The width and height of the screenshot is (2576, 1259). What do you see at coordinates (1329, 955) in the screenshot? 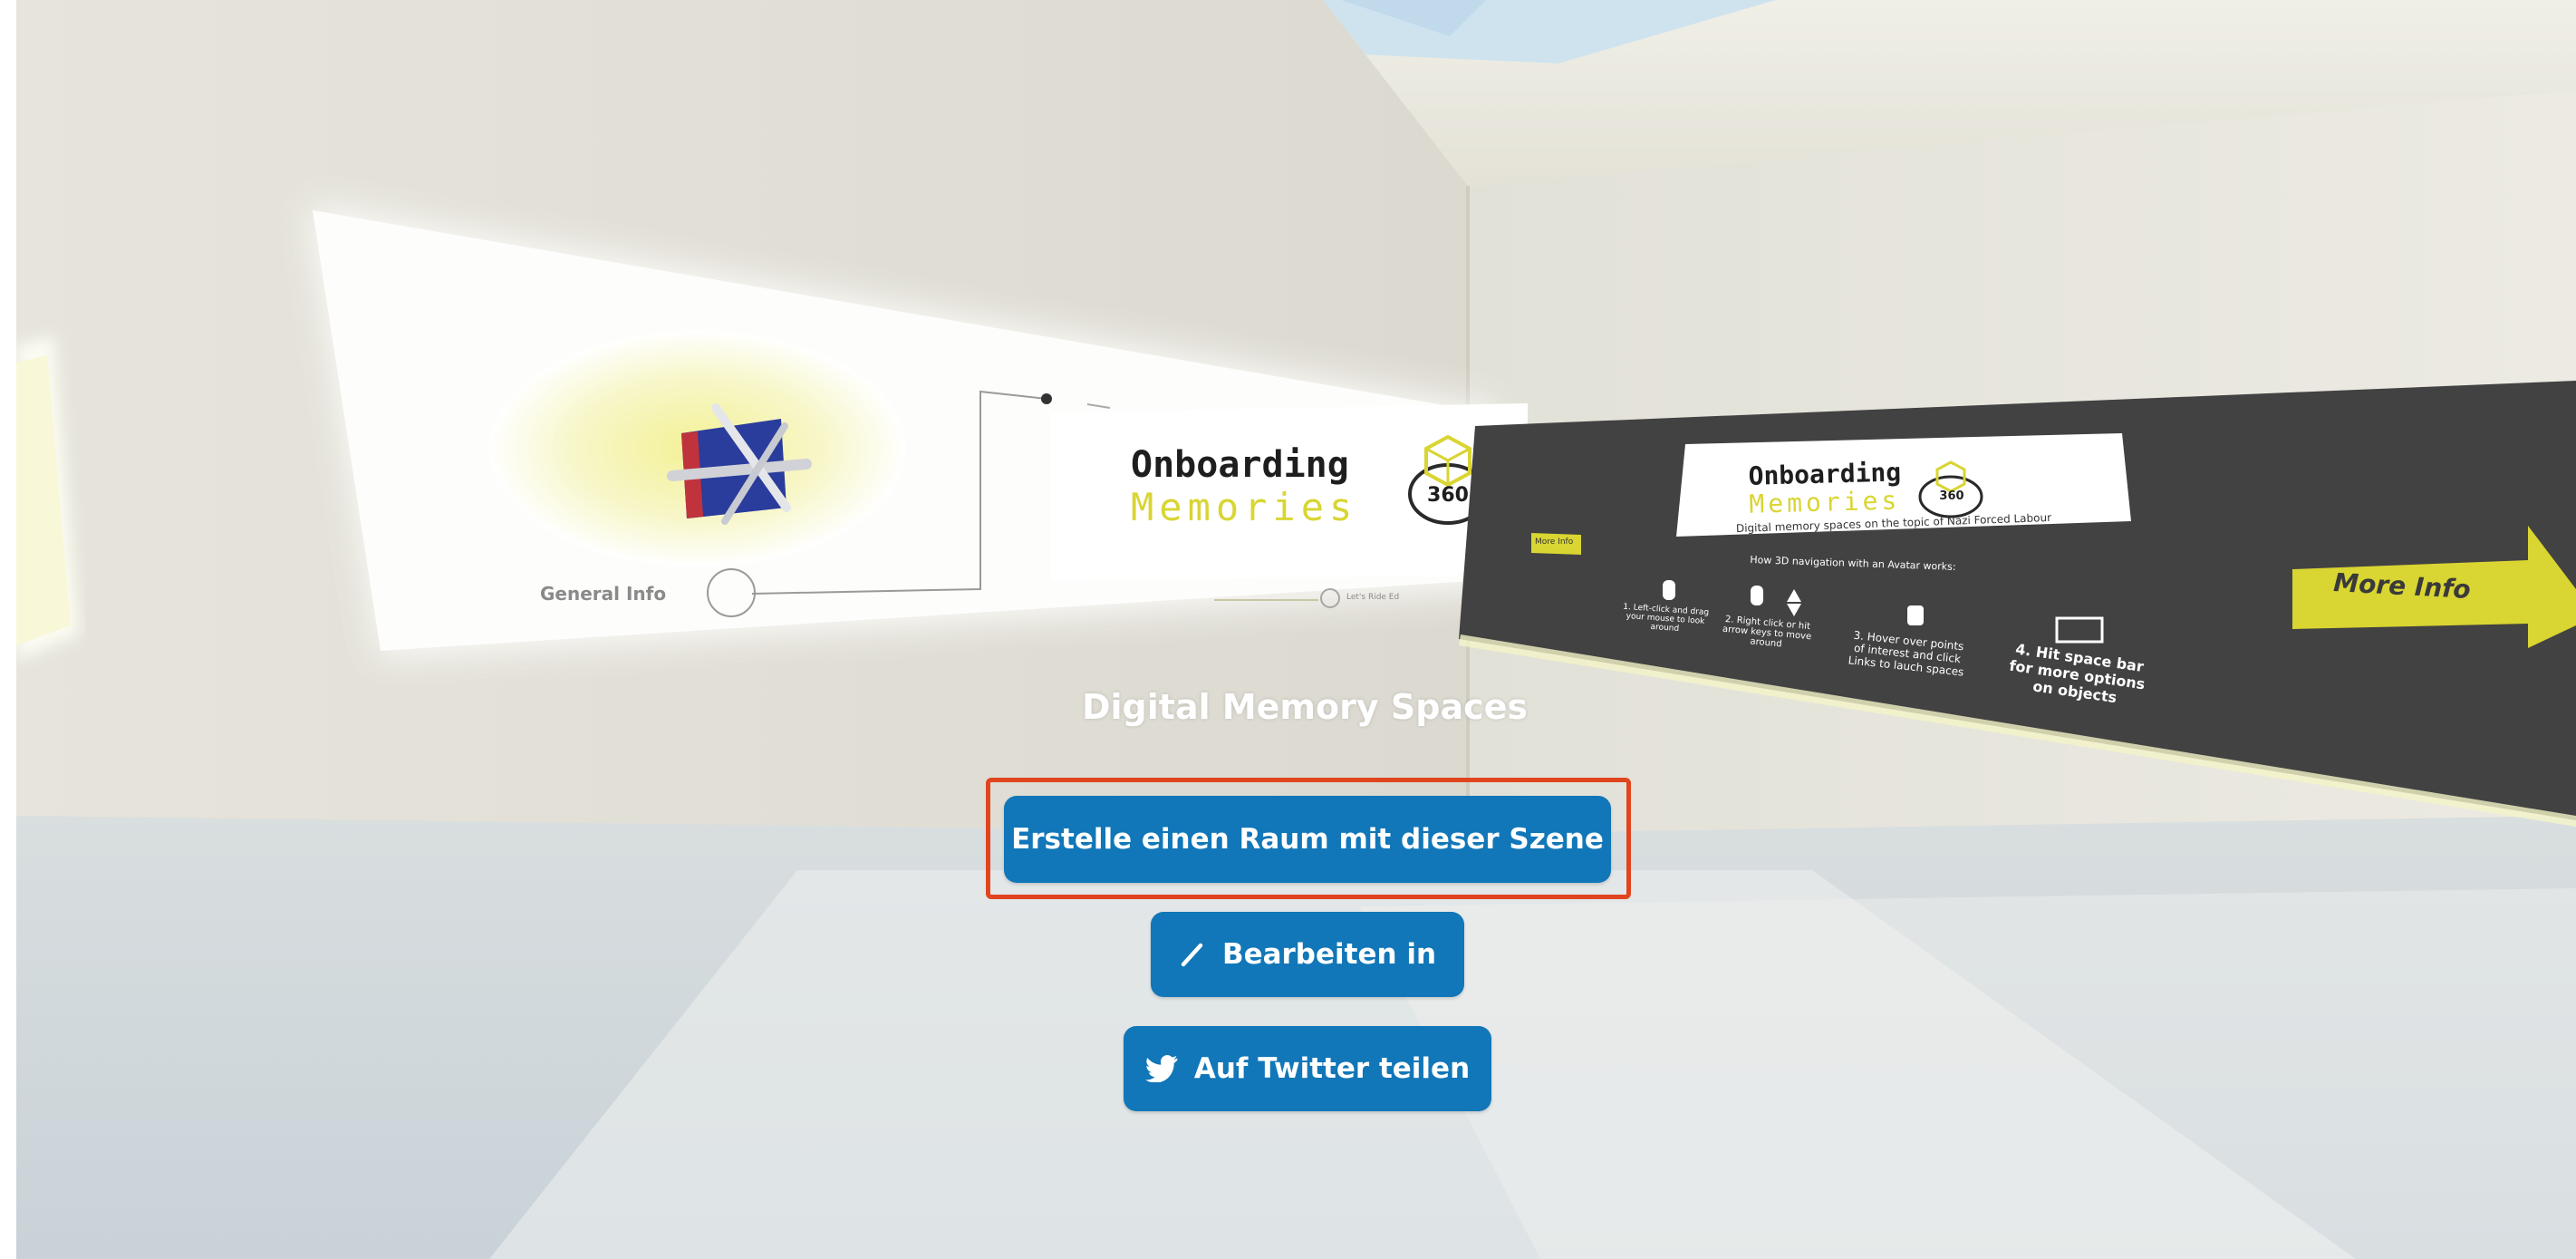
I see `edit-in-label: Bearbeiten in` at bounding box center [1329, 955].